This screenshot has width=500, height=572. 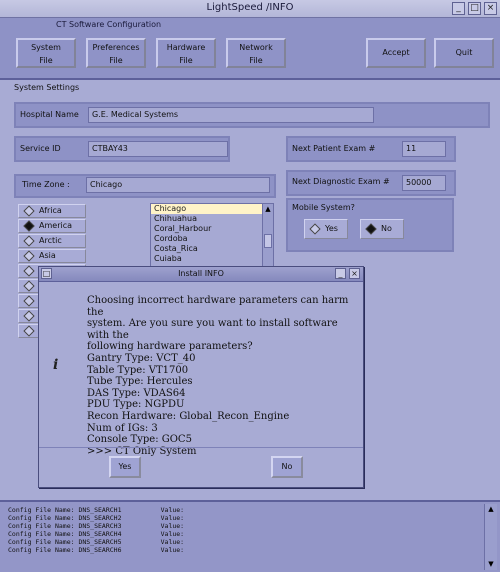 What do you see at coordinates (122, 428) in the screenshot?
I see `message-line: Num of IGs: 3` at bounding box center [122, 428].